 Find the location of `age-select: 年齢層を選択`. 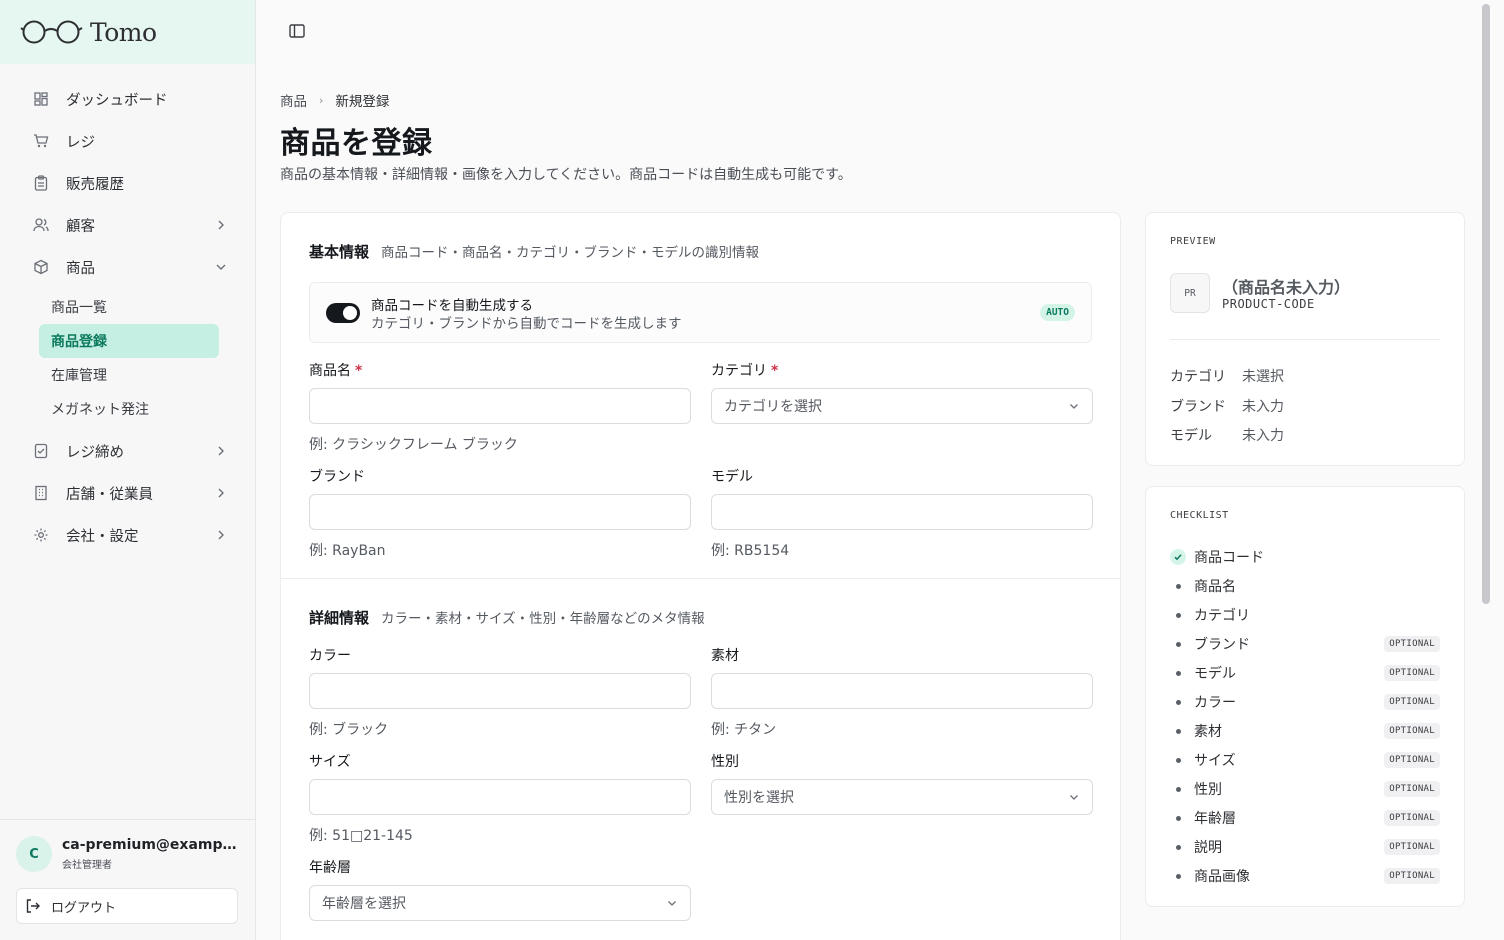

age-select: 年齢層を選択 is located at coordinates (500, 903).